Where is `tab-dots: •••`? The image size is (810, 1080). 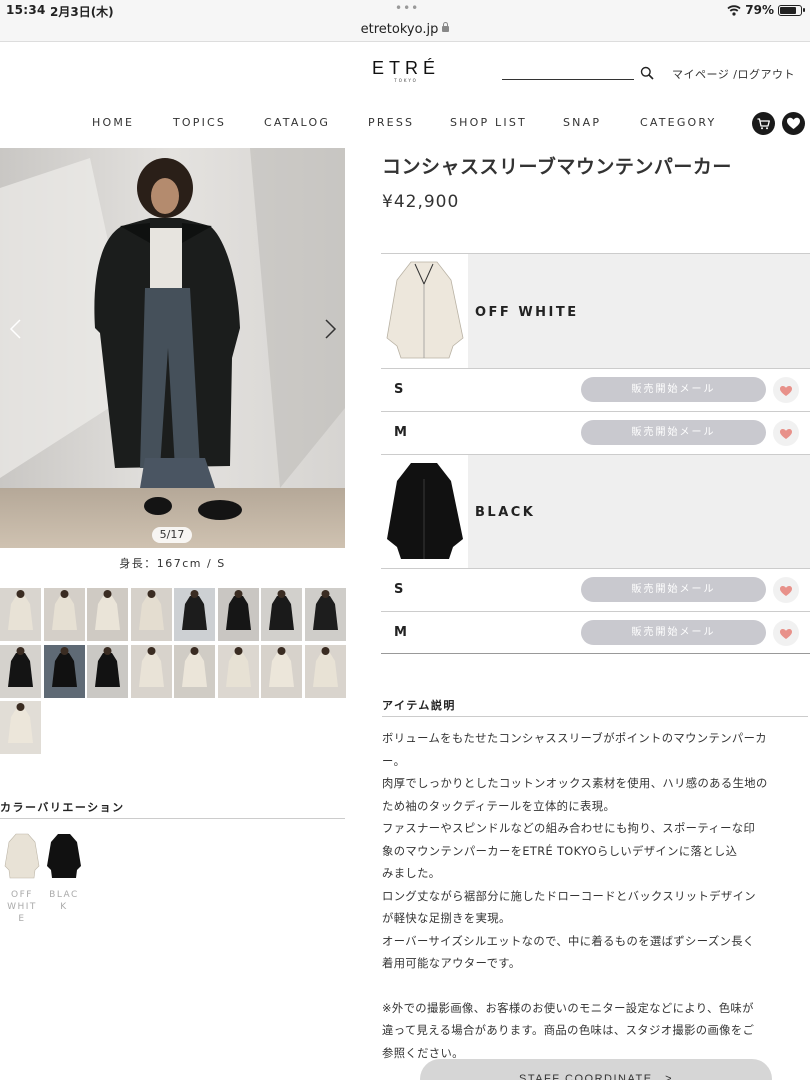 tab-dots: ••• is located at coordinates (407, 8).